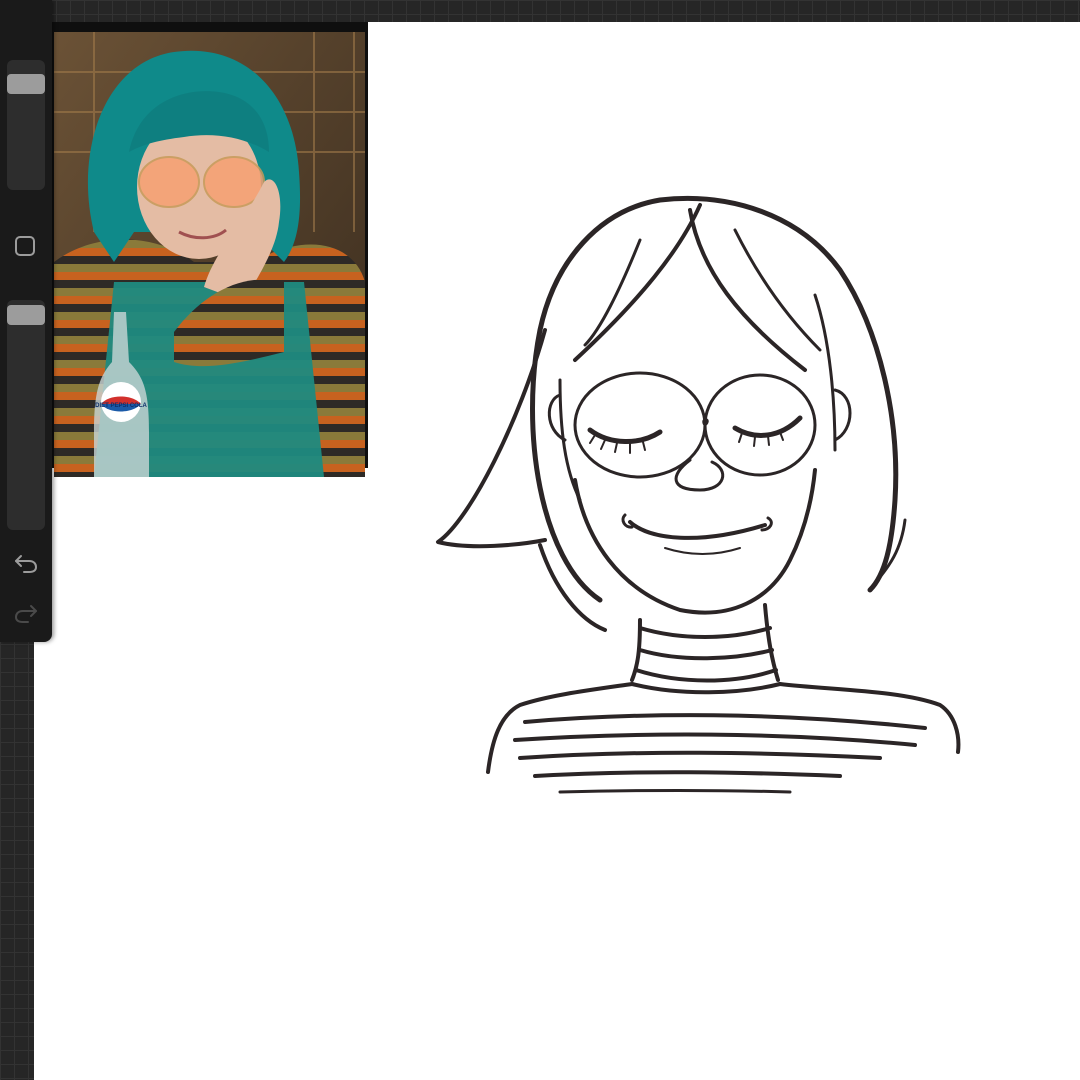  I want to click on glasses-right-lens, so click(760, 425).